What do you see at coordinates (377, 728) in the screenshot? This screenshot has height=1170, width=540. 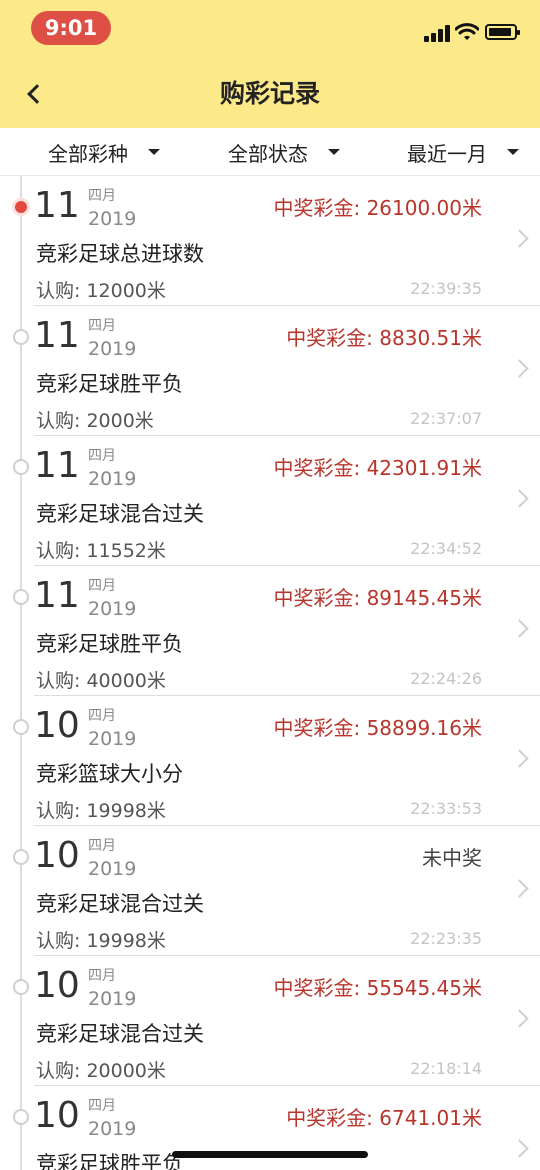 I see `record-prize: 中奖彩金: 58899.16米` at bounding box center [377, 728].